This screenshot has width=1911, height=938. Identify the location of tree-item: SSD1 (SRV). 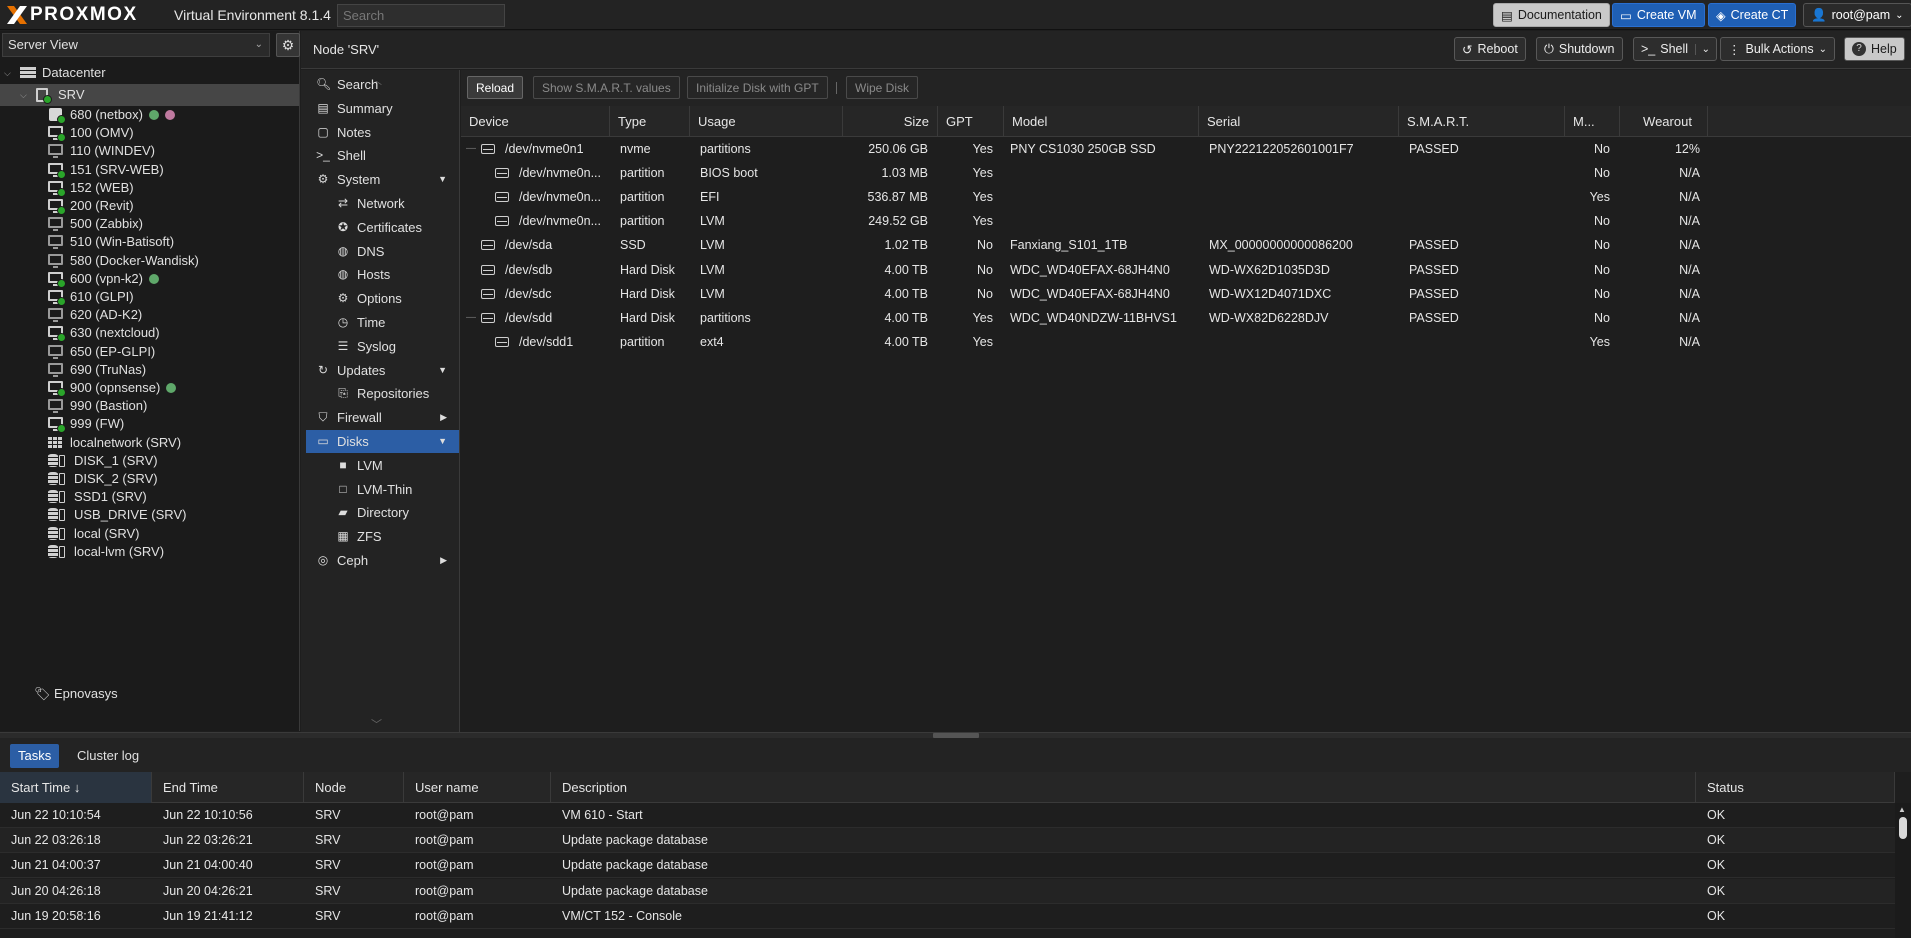
(97, 497).